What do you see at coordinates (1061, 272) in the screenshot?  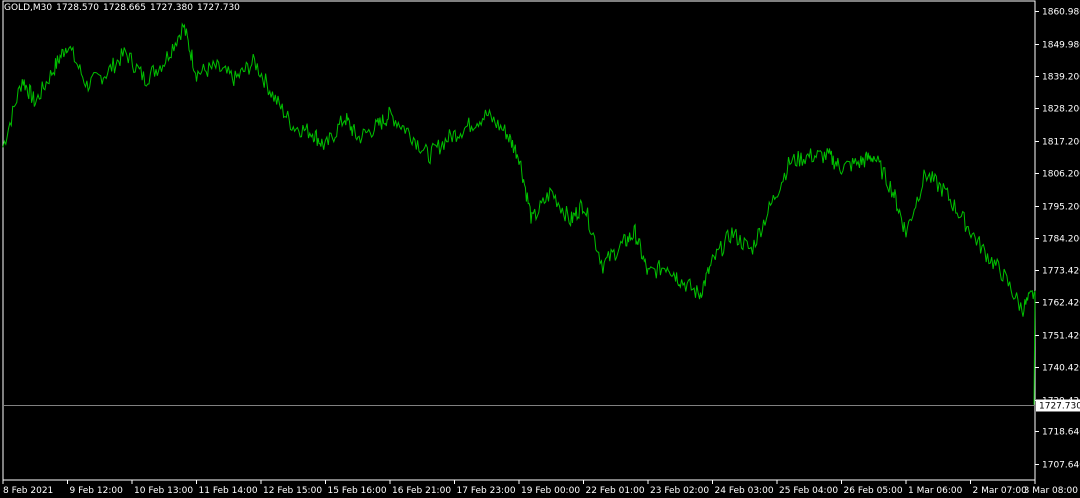 I see `y-tick-label: 1773.420` at bounding box center [1061, 272].